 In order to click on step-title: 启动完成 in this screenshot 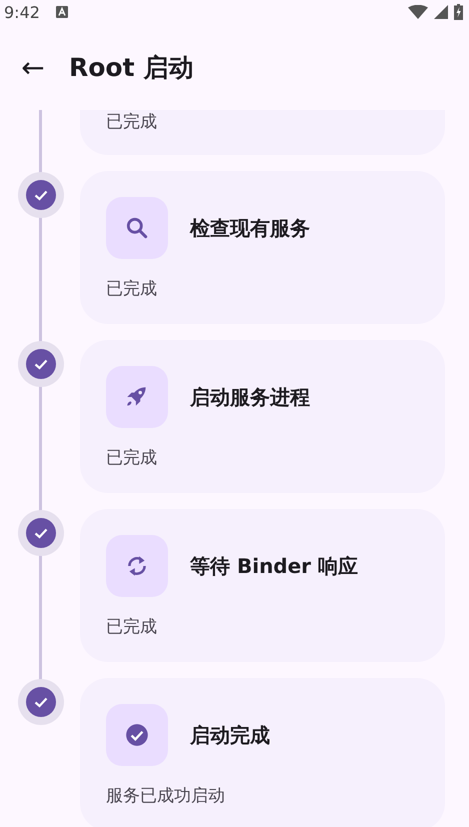, I will do `click(230, 735)`.